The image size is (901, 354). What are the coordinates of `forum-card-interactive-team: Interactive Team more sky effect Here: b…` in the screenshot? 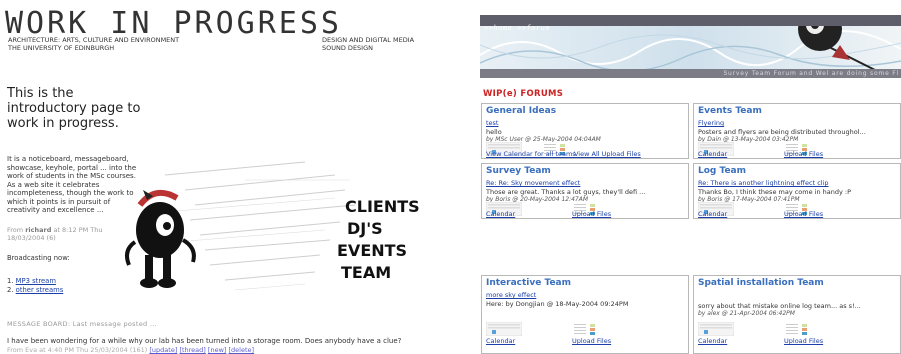 It's located at (585, 314).